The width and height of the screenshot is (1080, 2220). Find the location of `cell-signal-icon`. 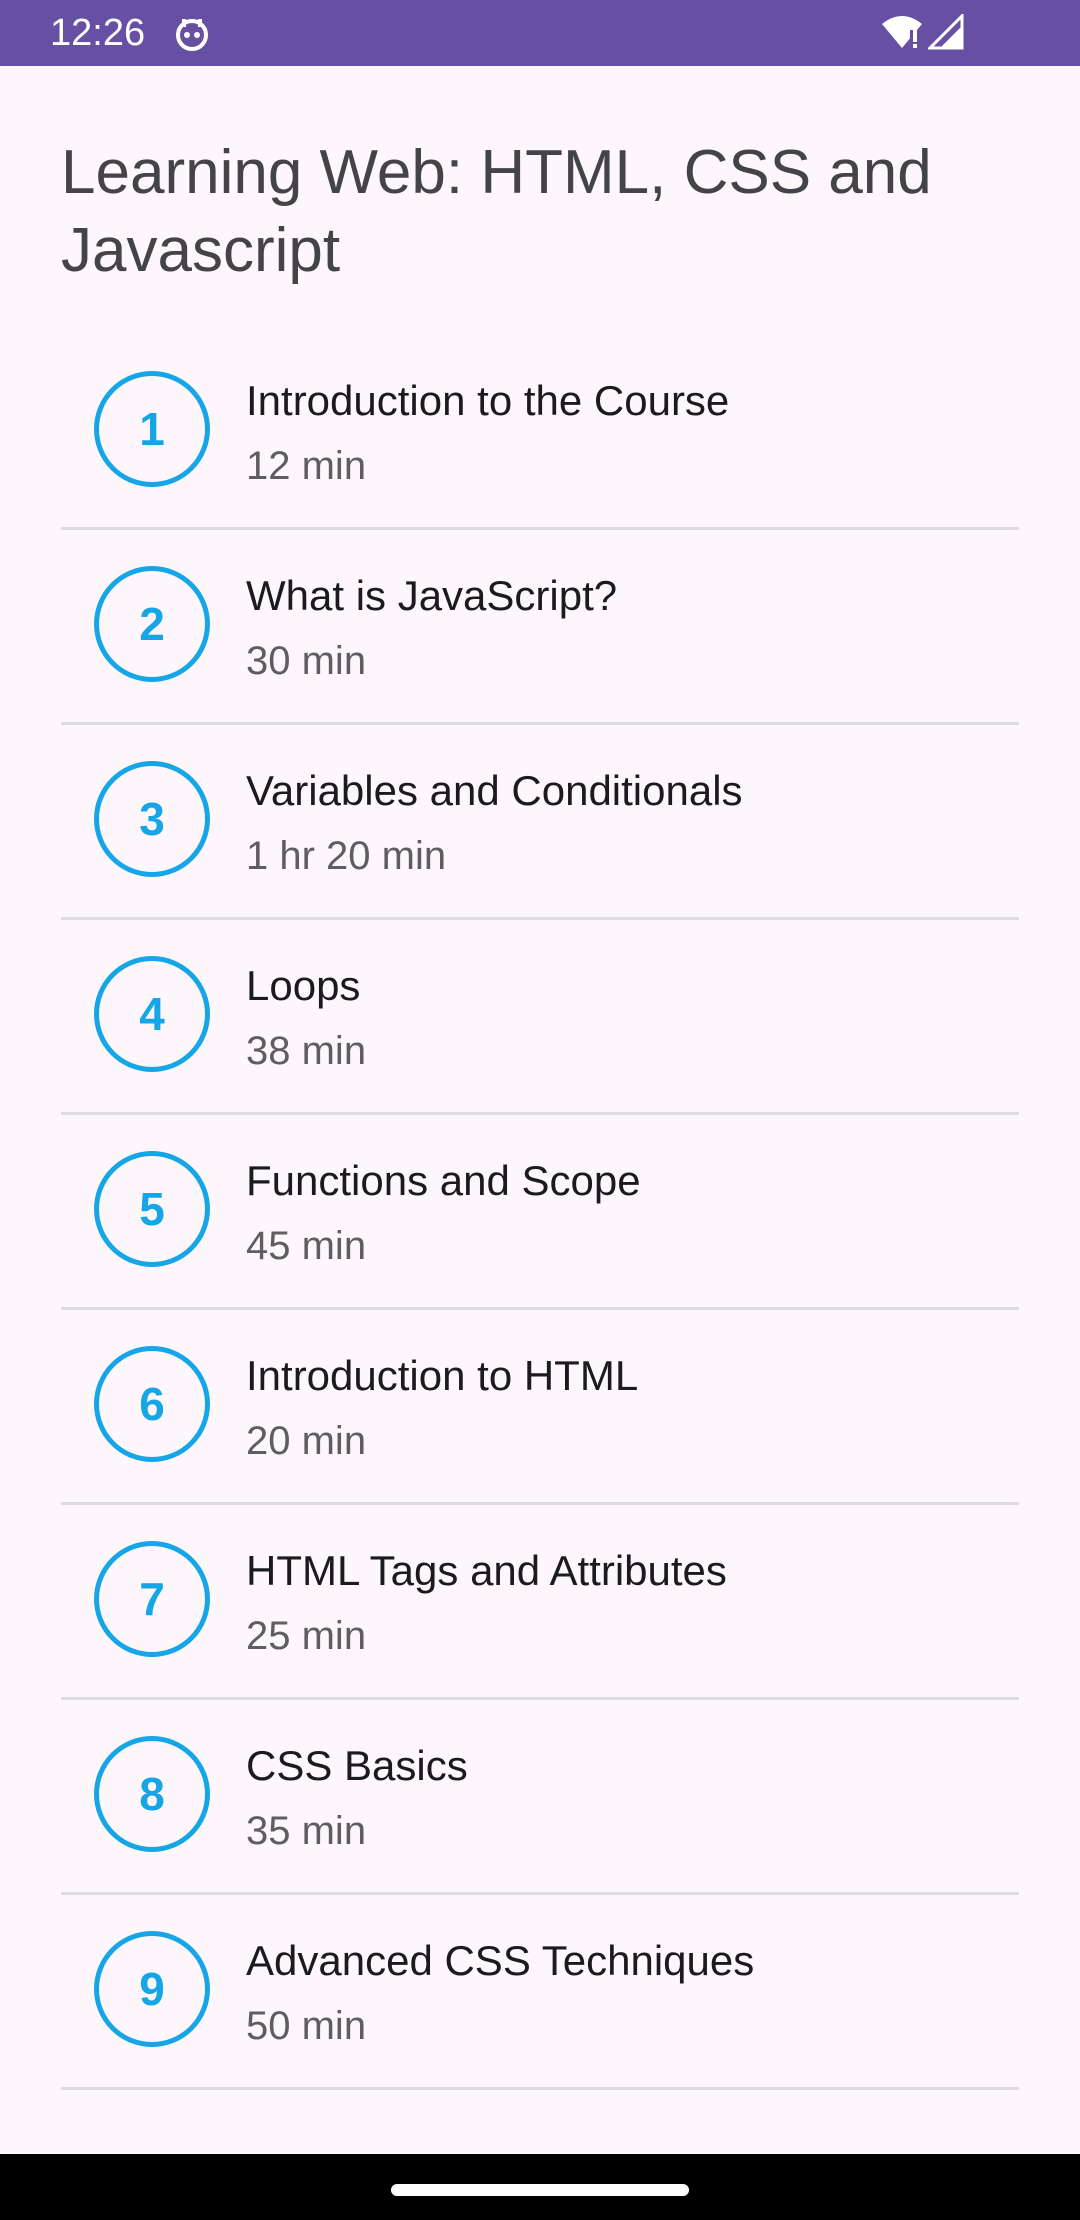

cell-signal-icon is located at coordinates (945, 31).